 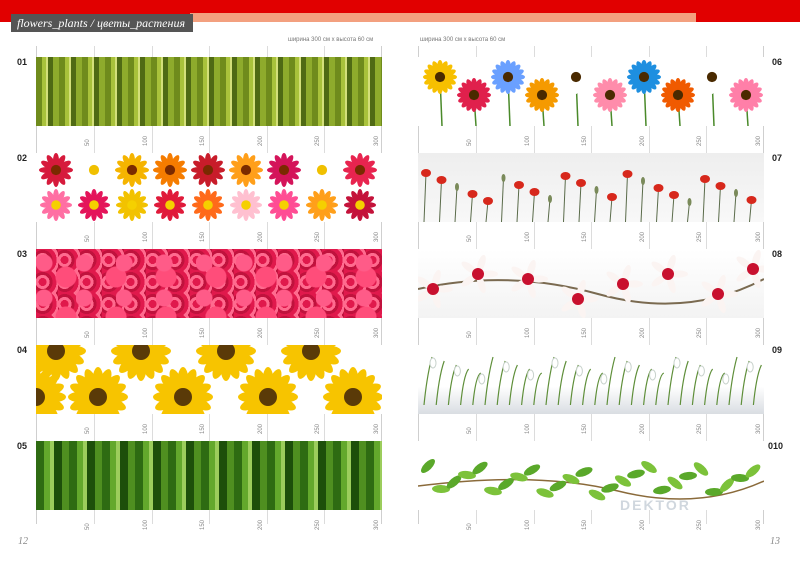 I want to click on wallpaper-panel-orchids, so click(x=591, y=283).